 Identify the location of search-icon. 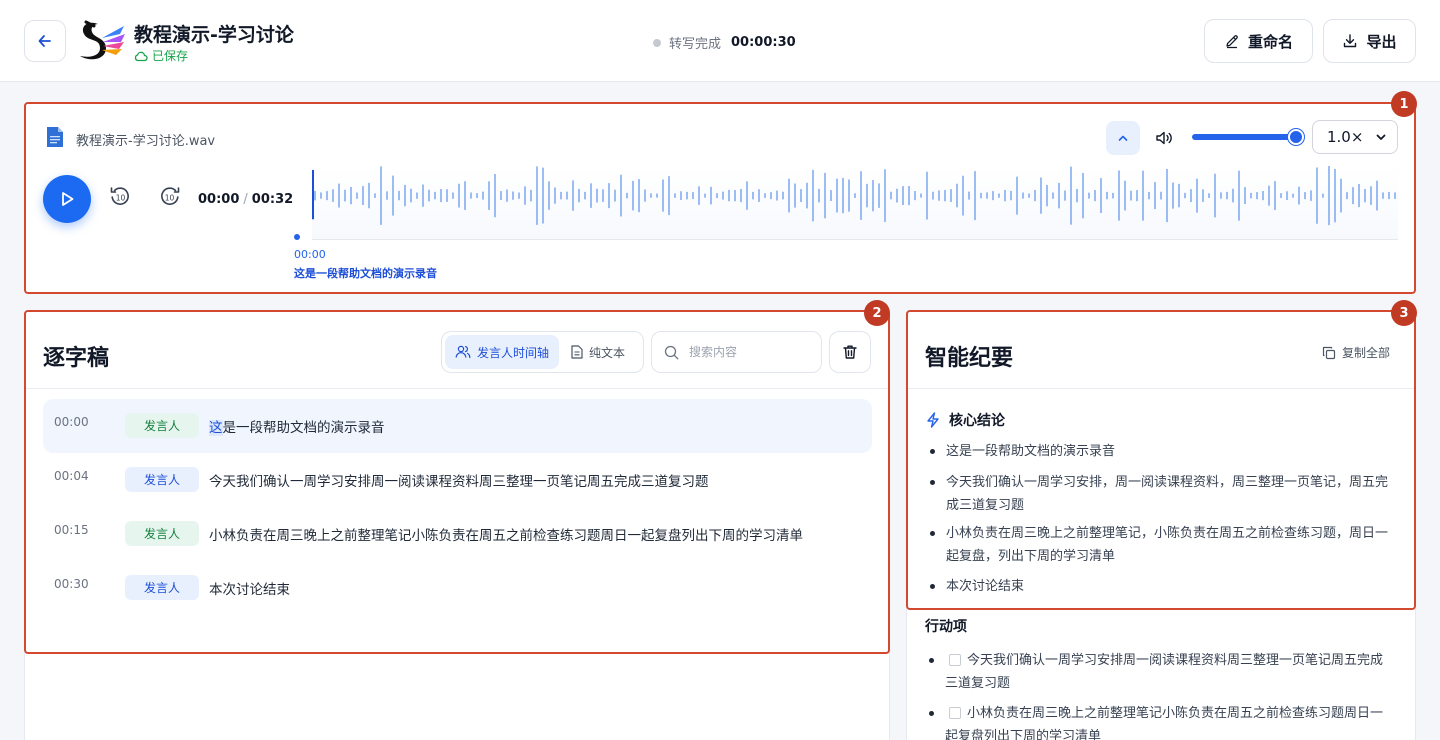
(671, 352).